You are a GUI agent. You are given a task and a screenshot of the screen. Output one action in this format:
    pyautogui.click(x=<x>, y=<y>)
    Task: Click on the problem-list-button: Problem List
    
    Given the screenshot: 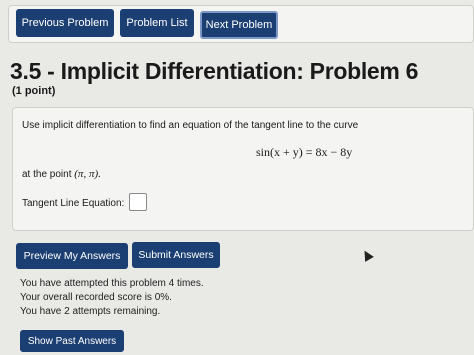 What is the action you would take?
    pyautogui.click(x=157, y=23)
    